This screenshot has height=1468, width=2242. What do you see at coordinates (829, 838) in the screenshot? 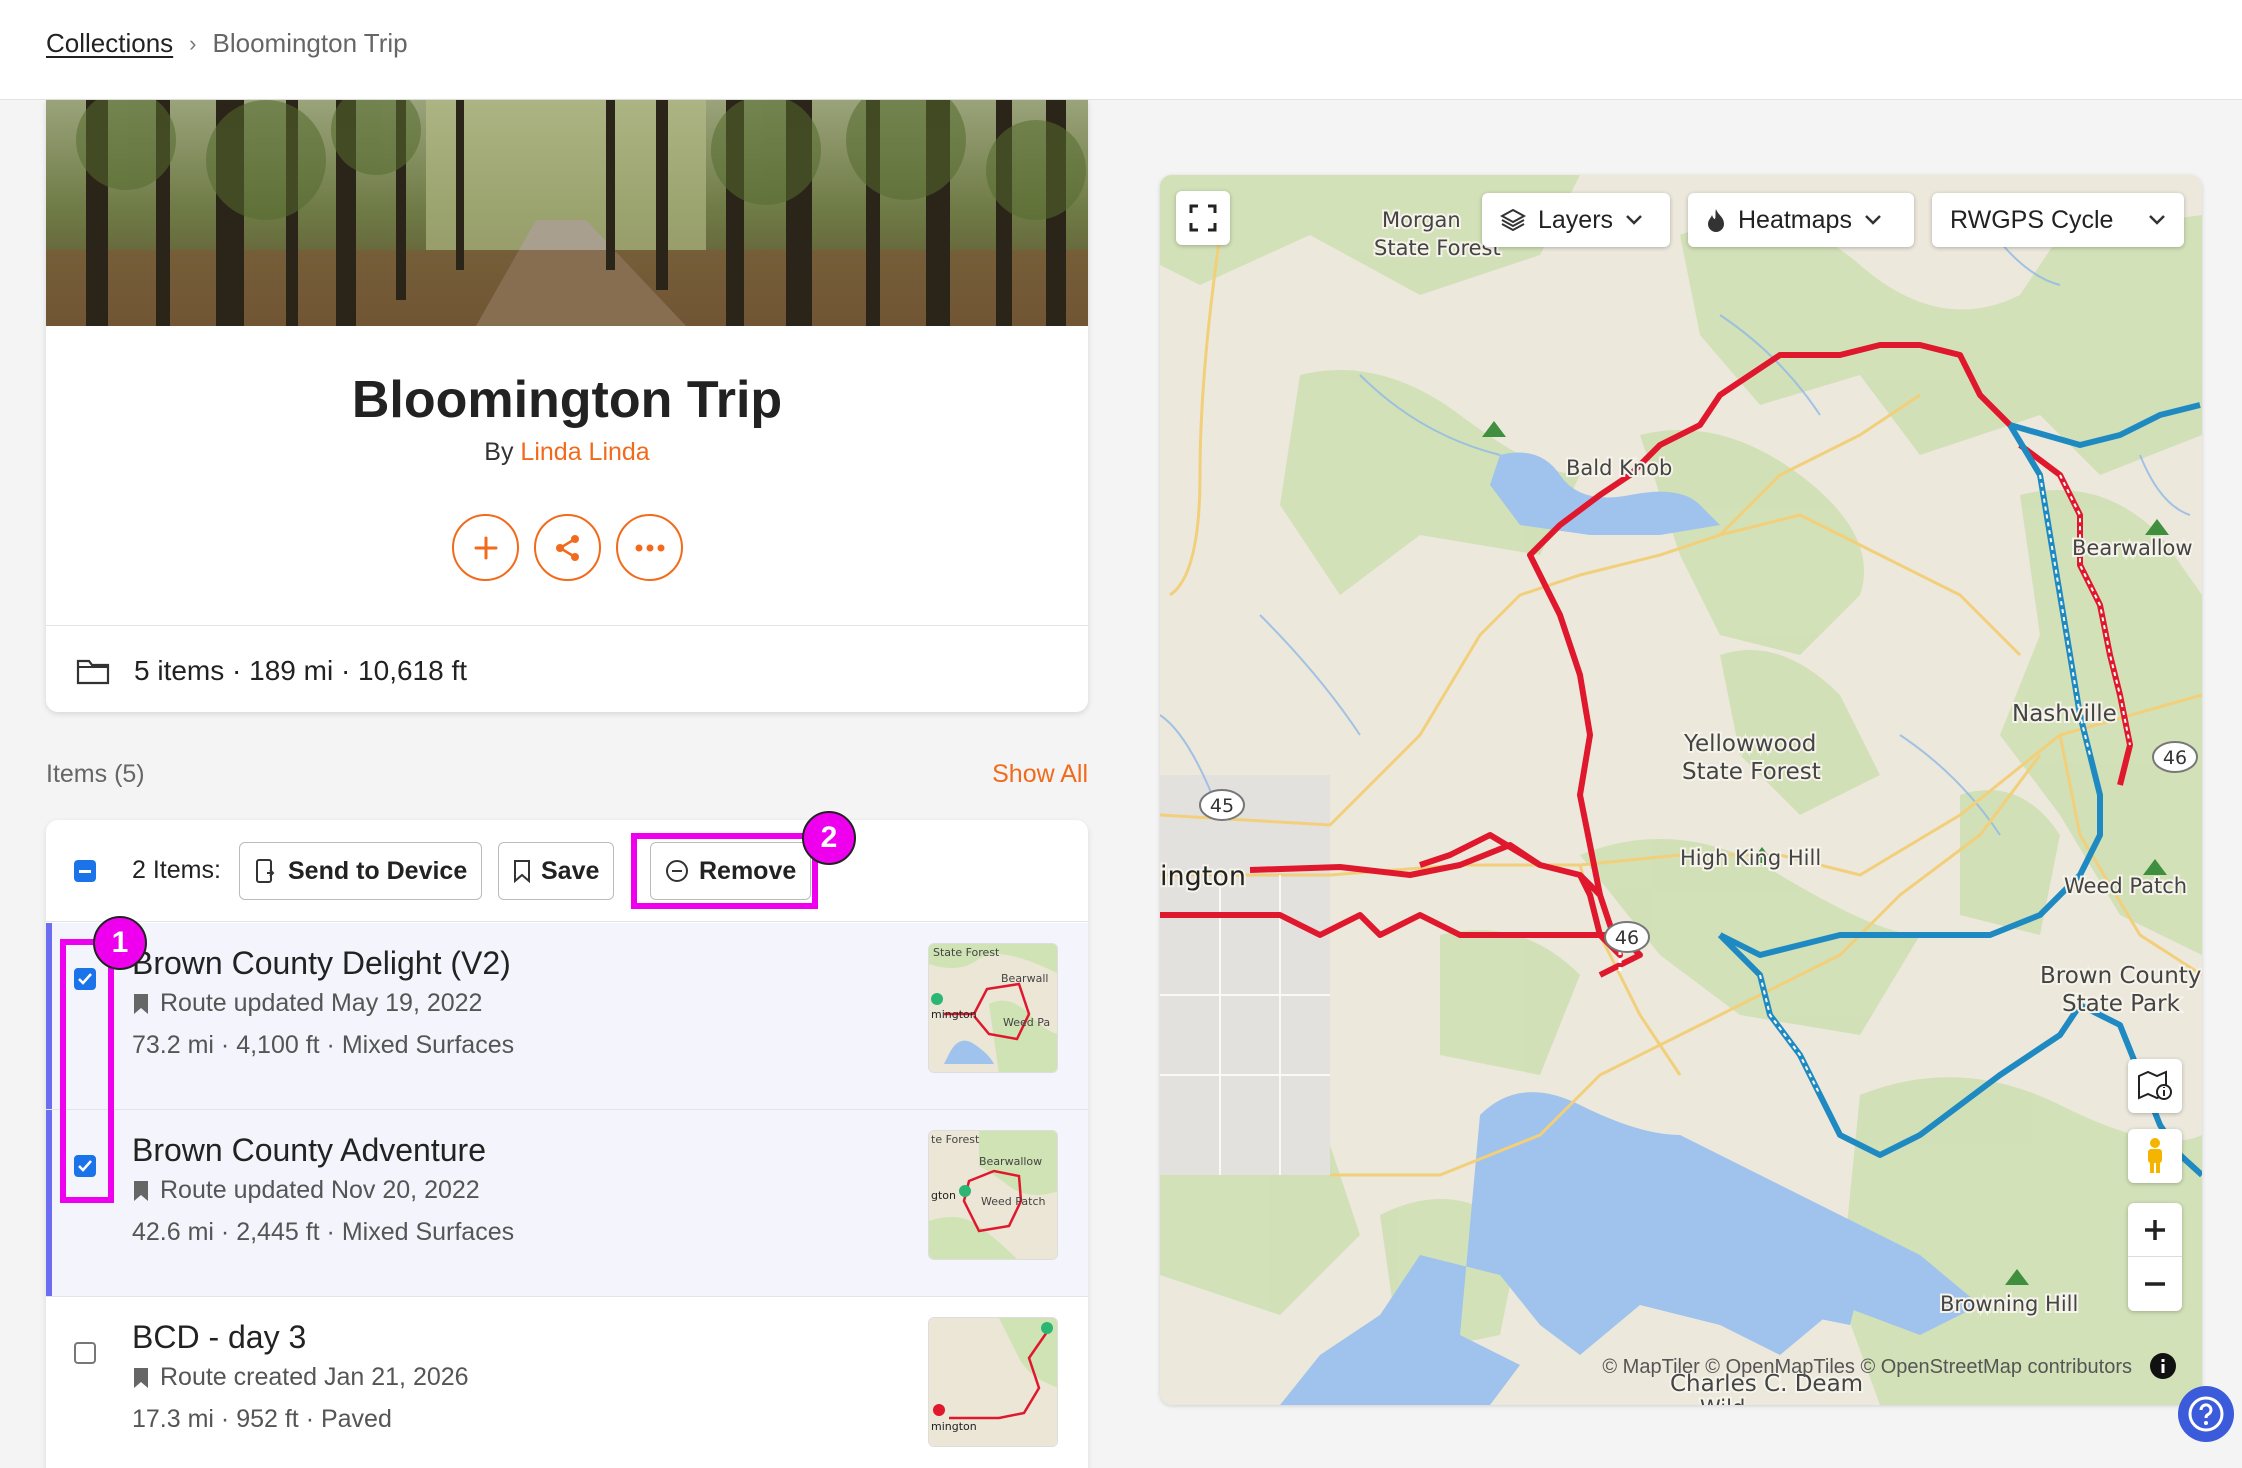
I see `annotation-badge-2: 2` at bounding box center [829, 838].